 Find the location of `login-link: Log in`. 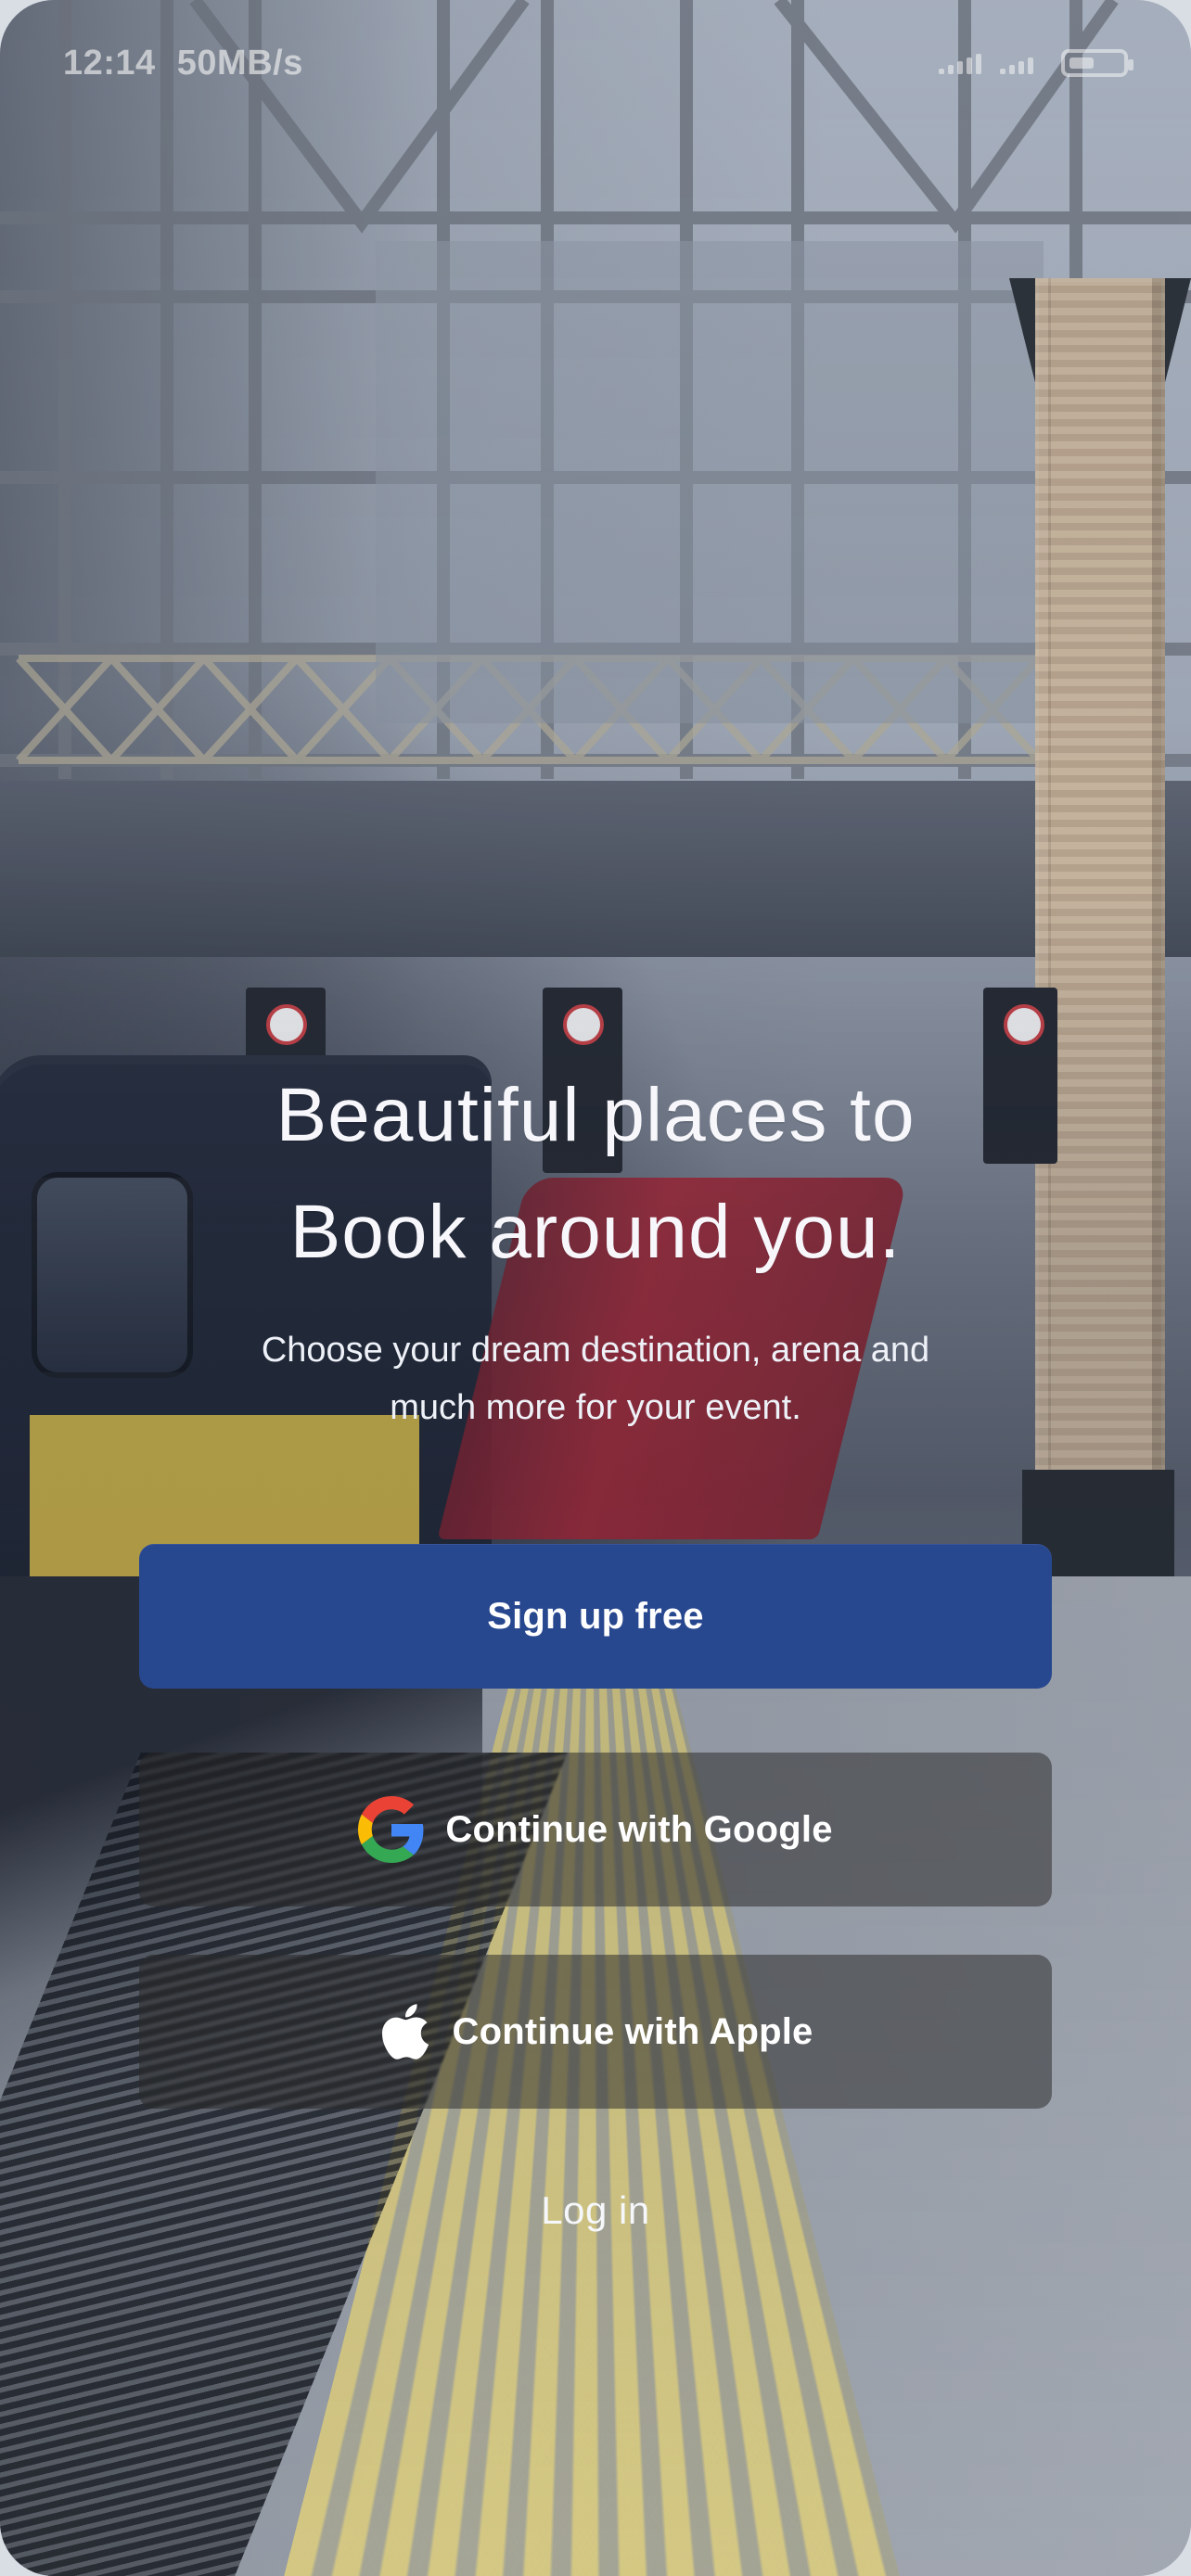

login-link: Log in is located at coordinates (595, 2210).